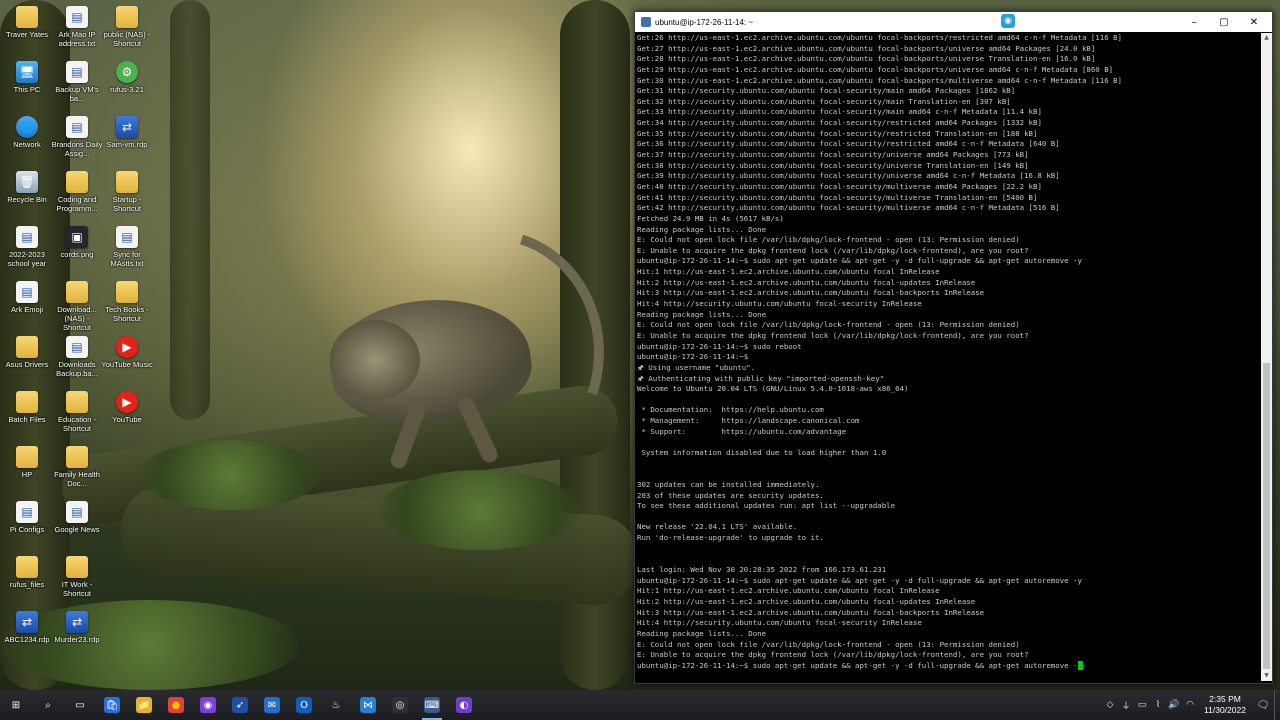  I want to click on close-button: ✕, so click(1254, 22).